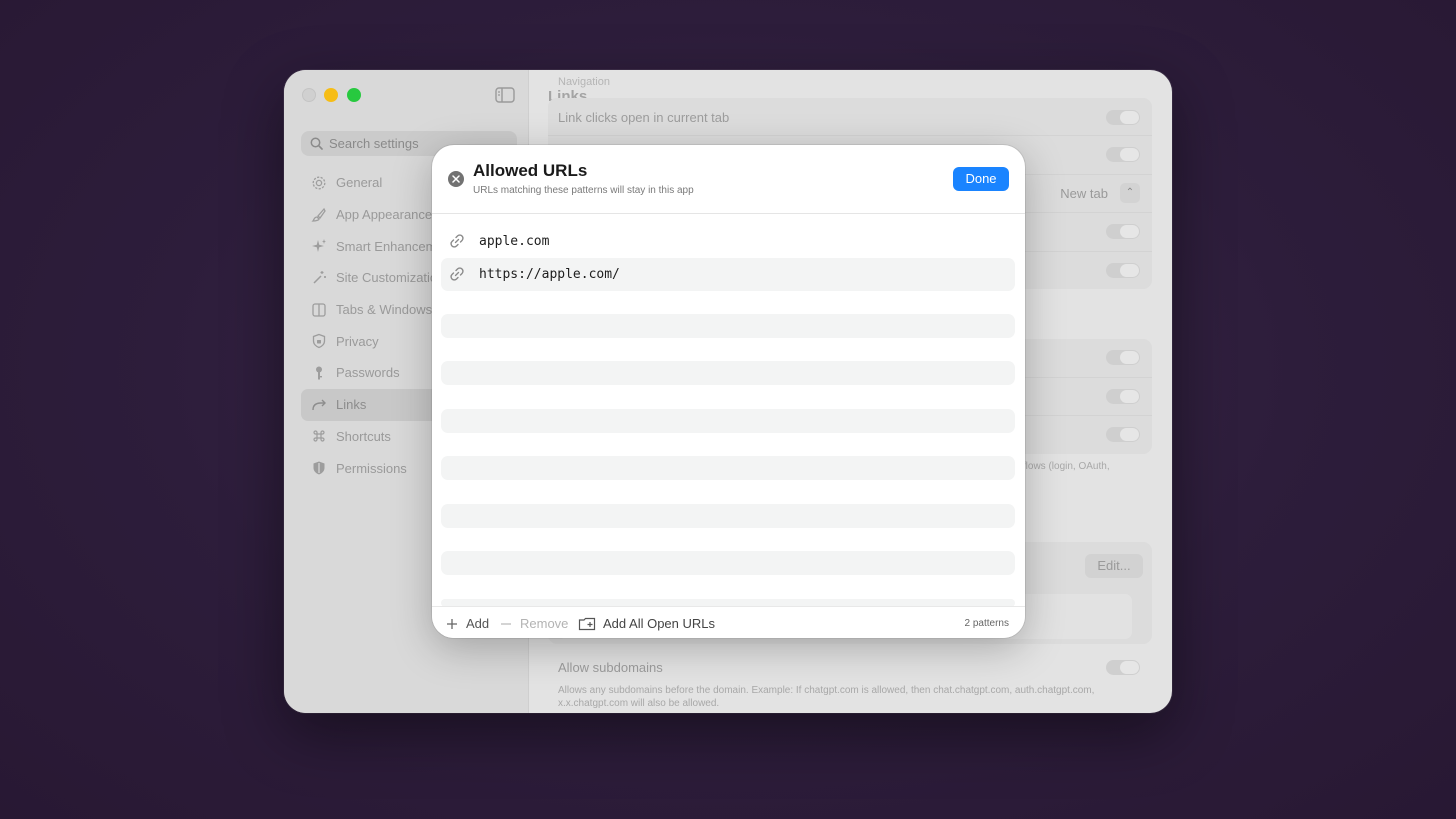 The width and height of the screenshot is (1456, 819). I want to click on url-pattern-text: apple.com, so click(514, 241).